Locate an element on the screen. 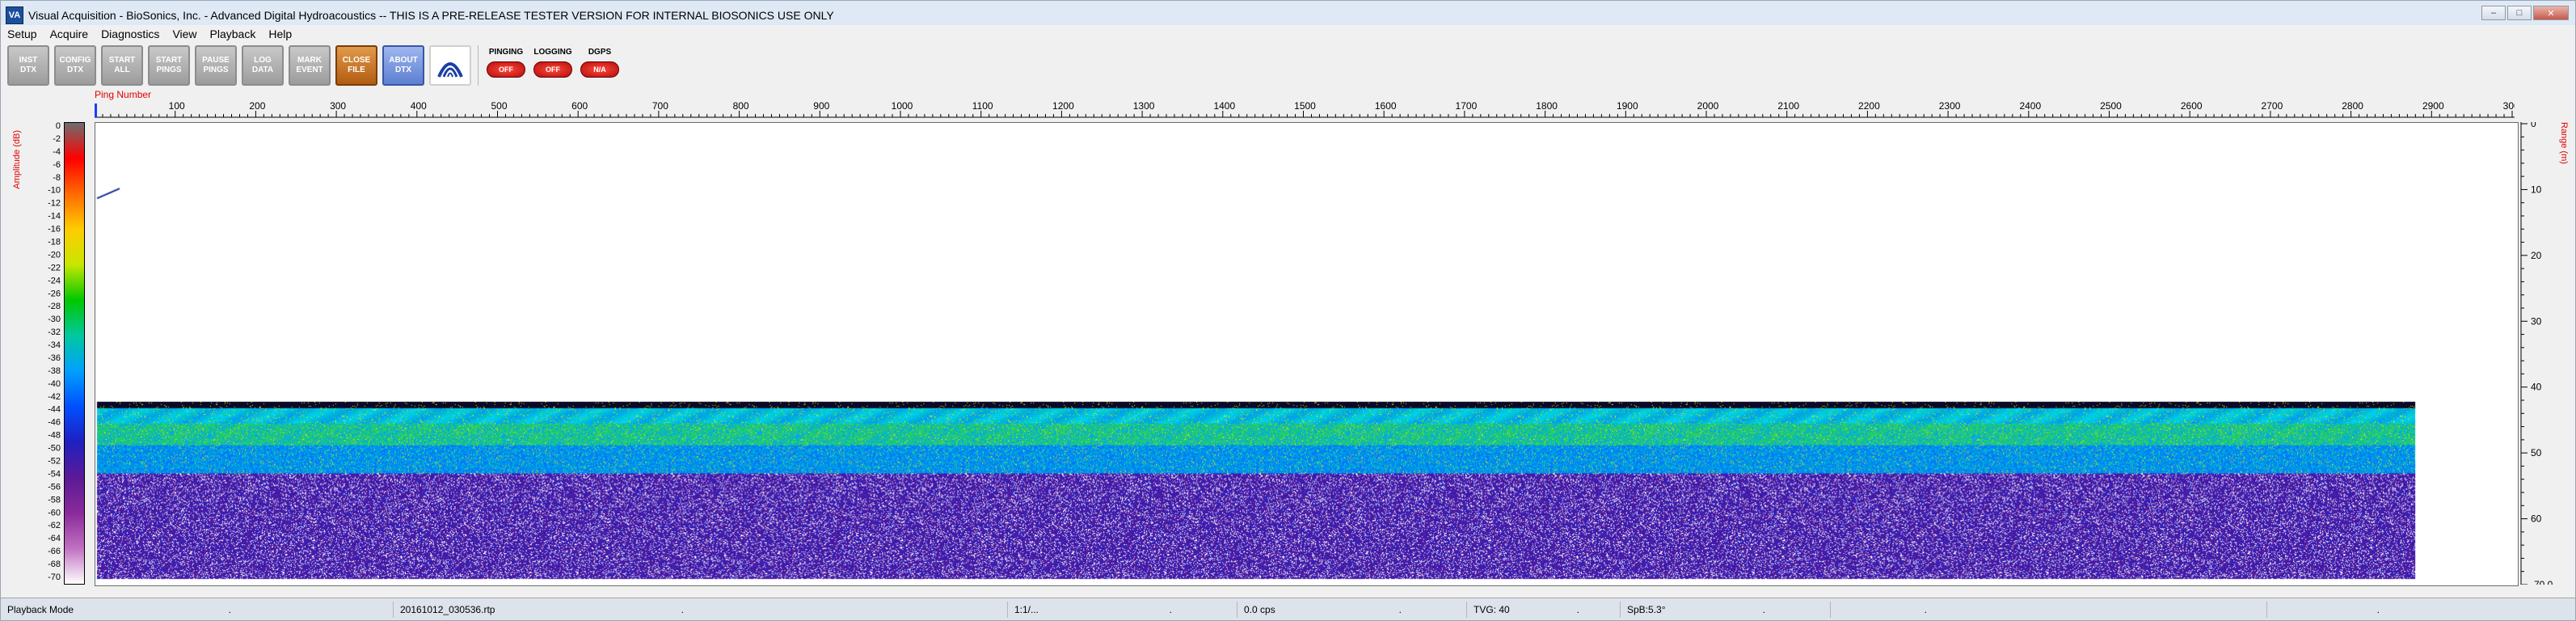  amplitude-tick-label: -18 is located at coordinates (54, 242).